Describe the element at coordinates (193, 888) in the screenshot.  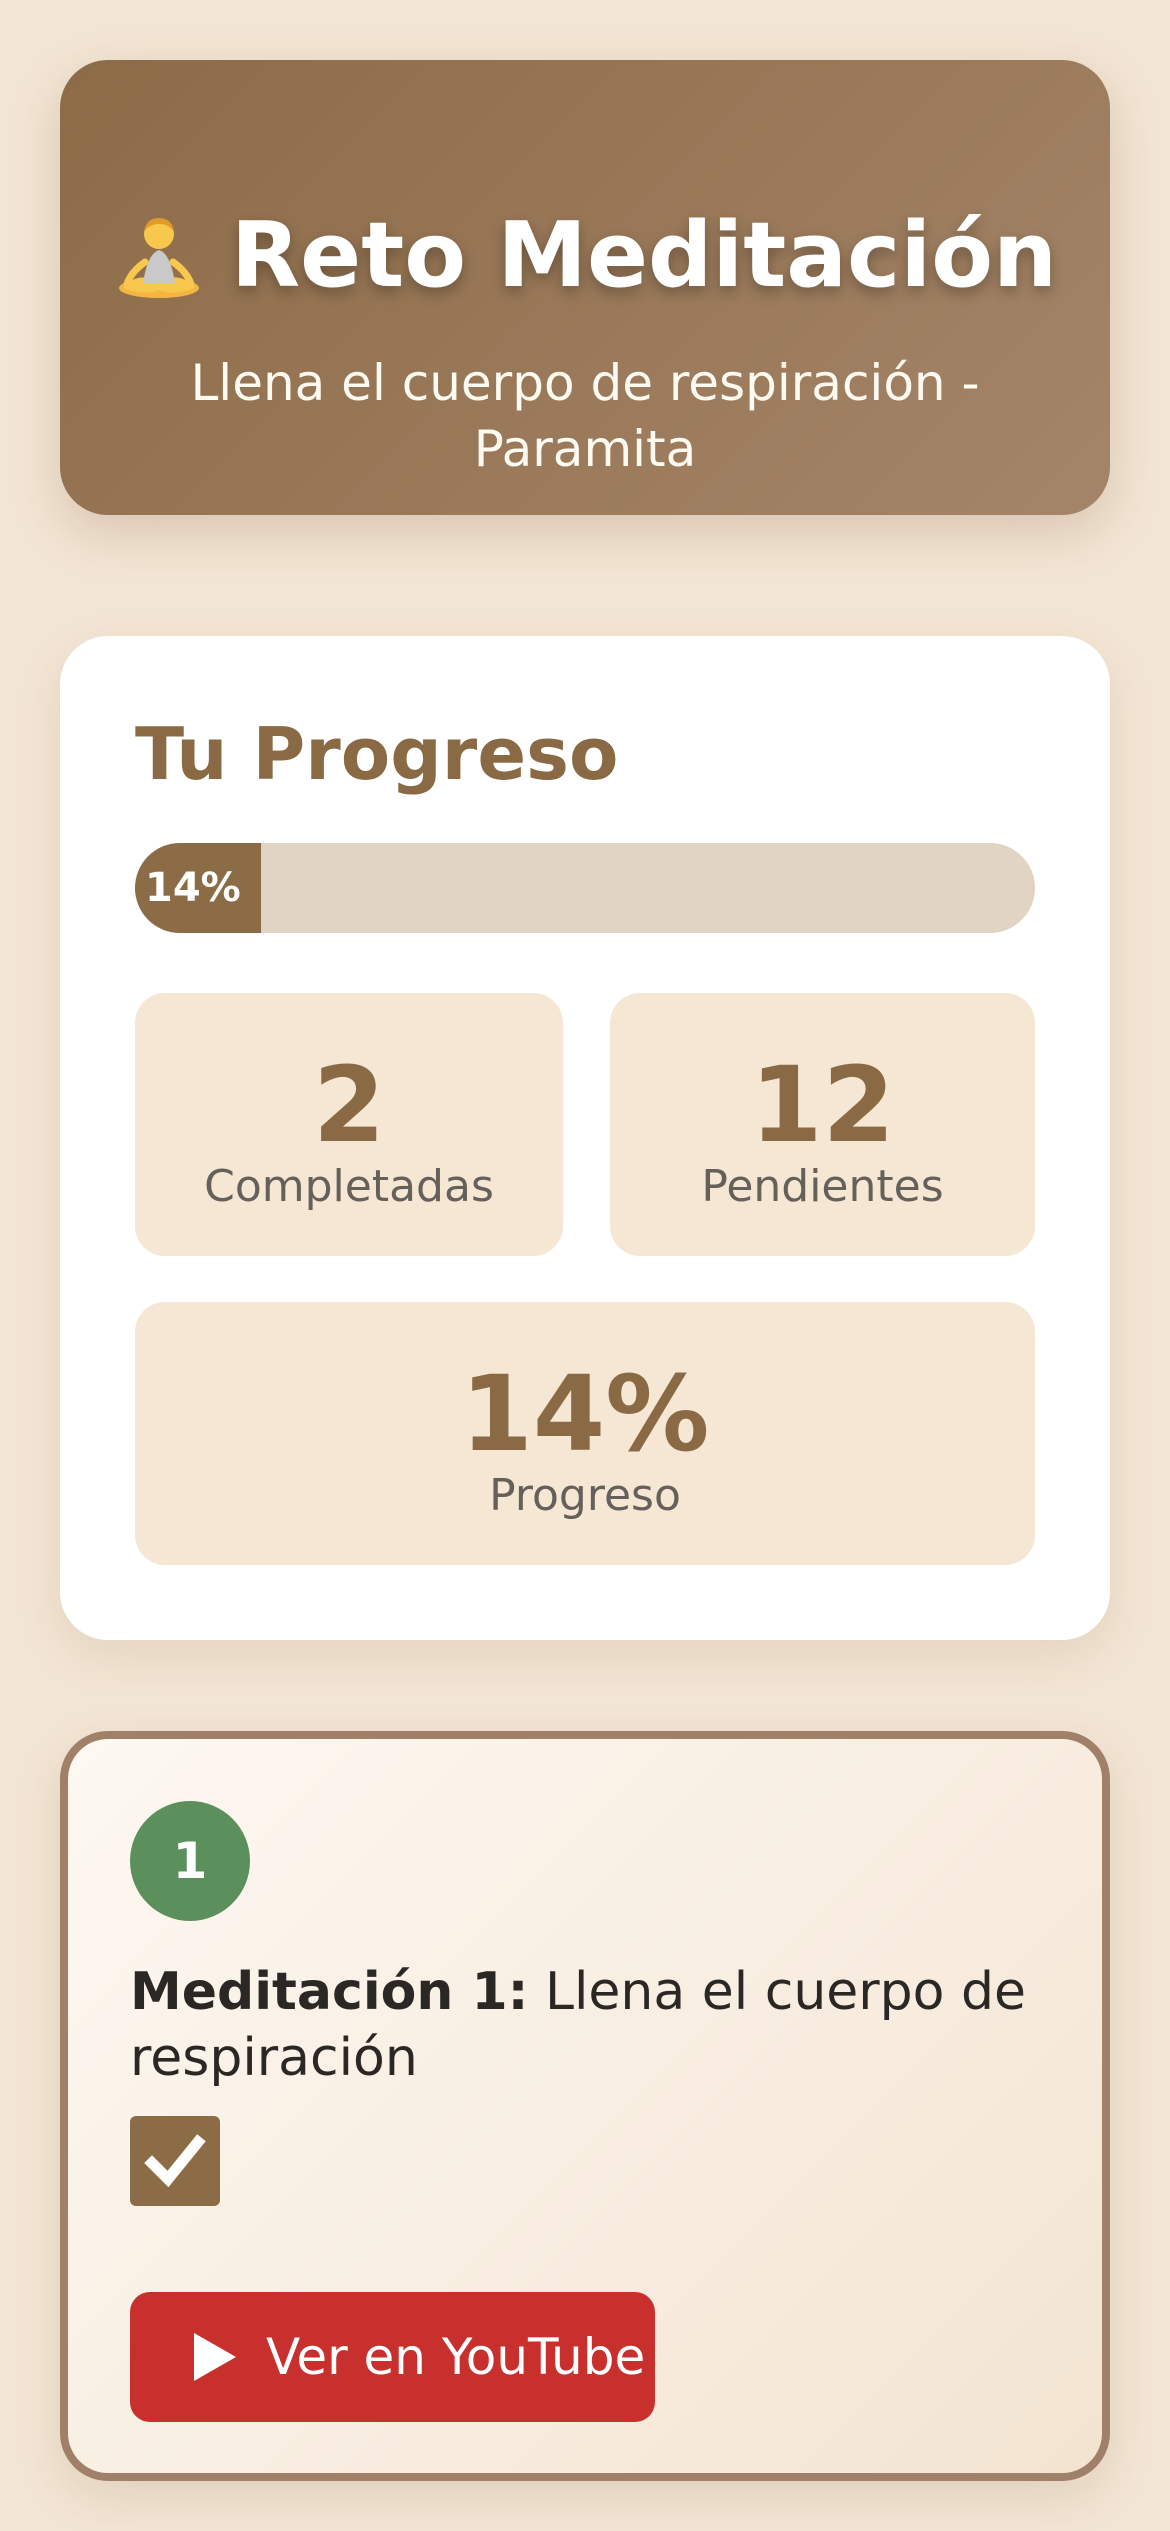
I see `progress-bar-label: 14%` at that location.